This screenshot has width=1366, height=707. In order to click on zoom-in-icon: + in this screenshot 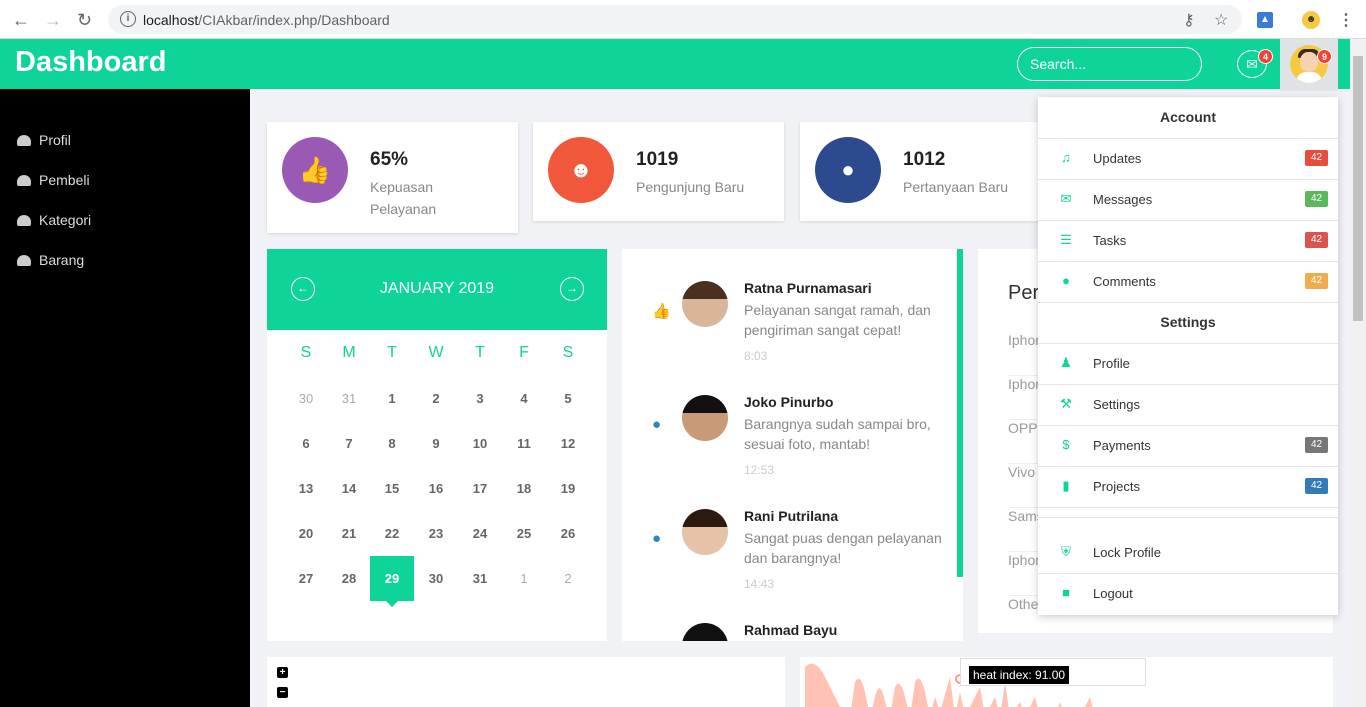, I will do `click(282, 672)`.